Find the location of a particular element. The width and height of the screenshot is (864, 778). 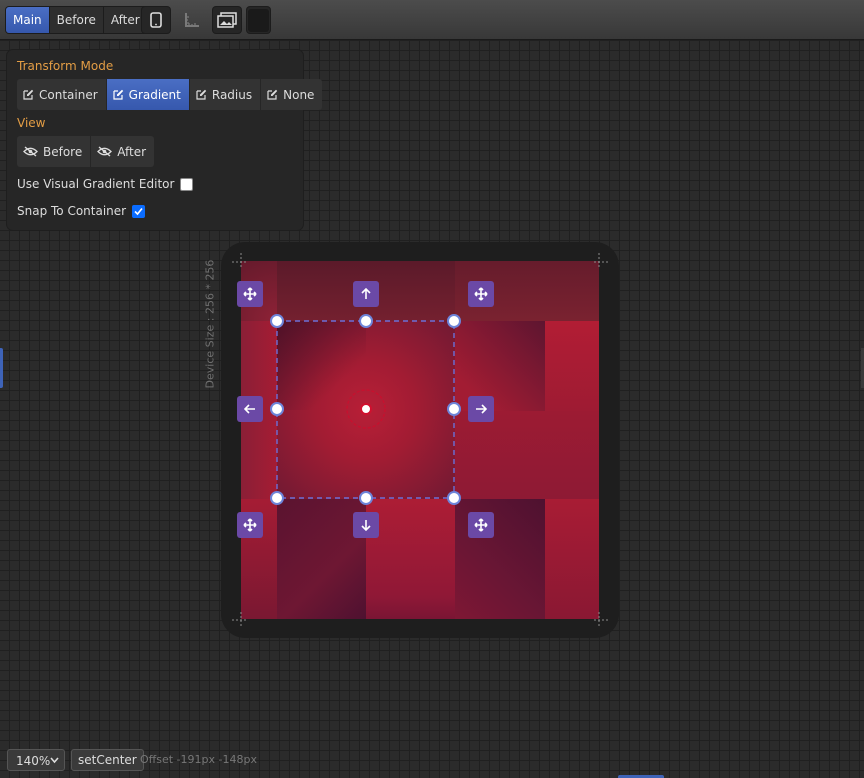

ruler-button is located at coordinates (192, 20).